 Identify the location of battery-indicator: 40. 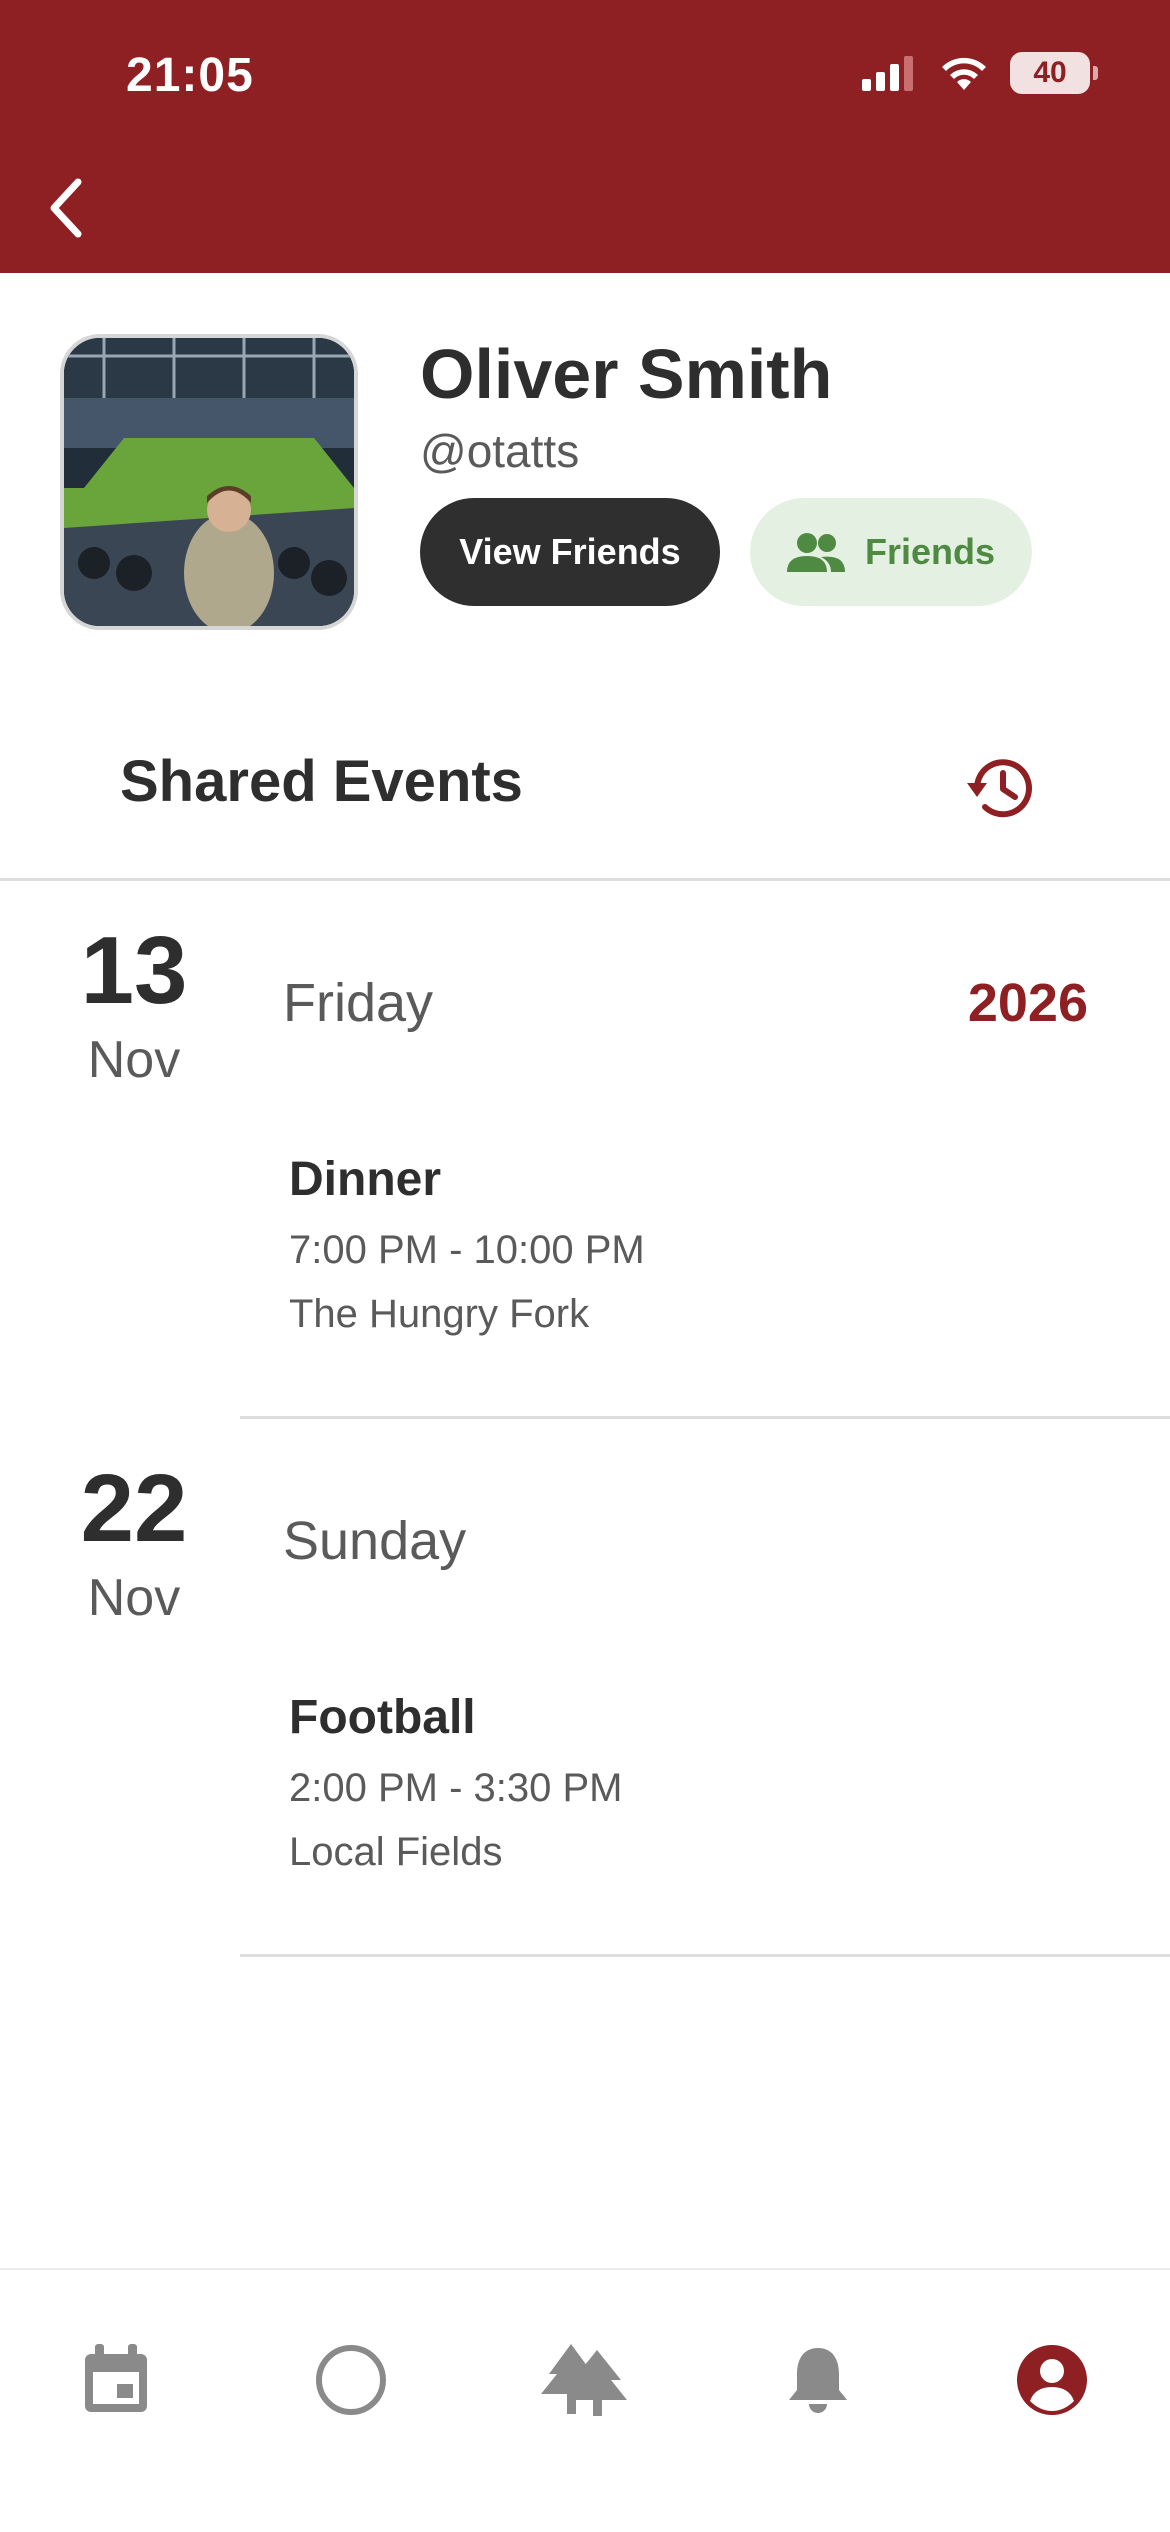
(1054, 73).